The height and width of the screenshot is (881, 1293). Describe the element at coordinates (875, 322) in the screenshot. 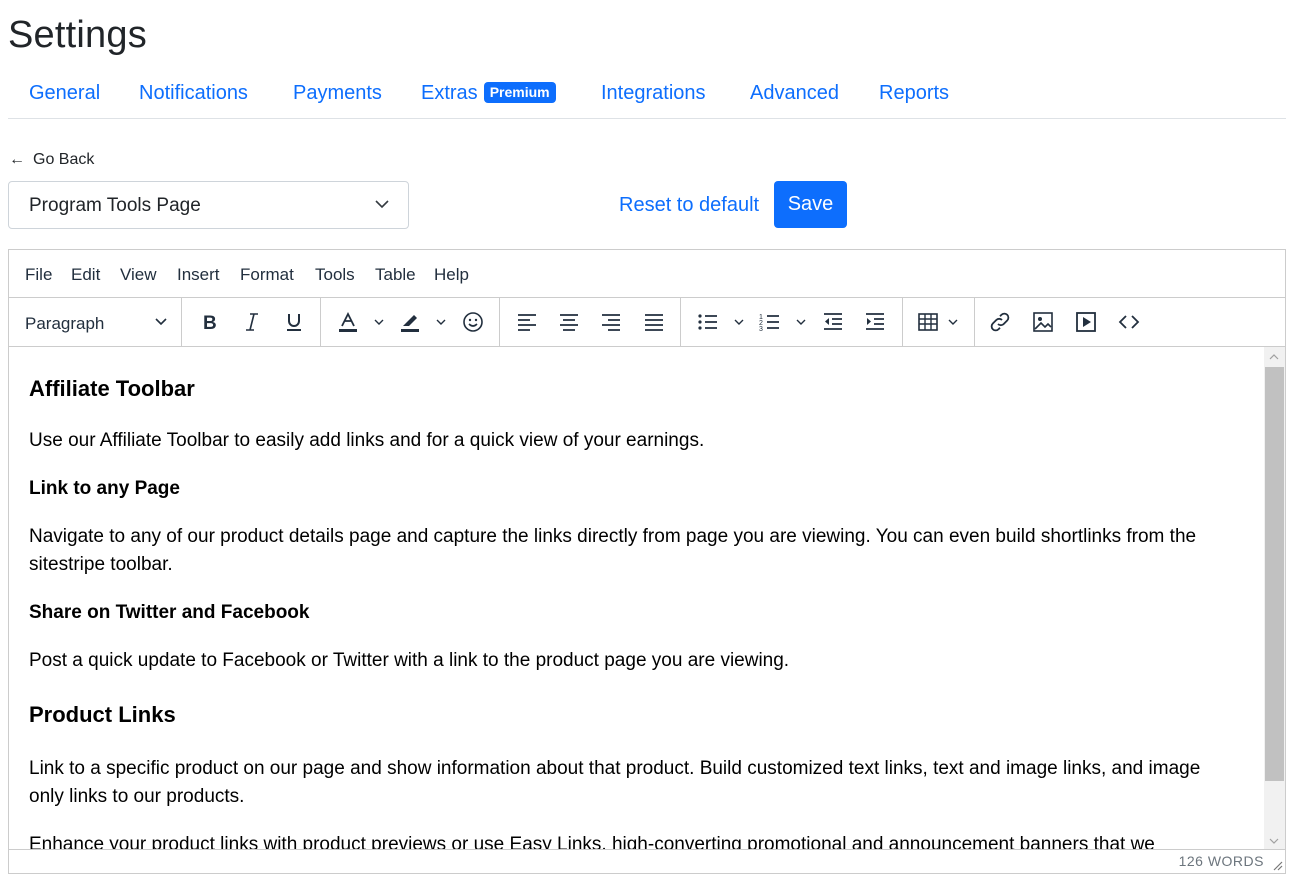

I see `indent-icon` at that location.